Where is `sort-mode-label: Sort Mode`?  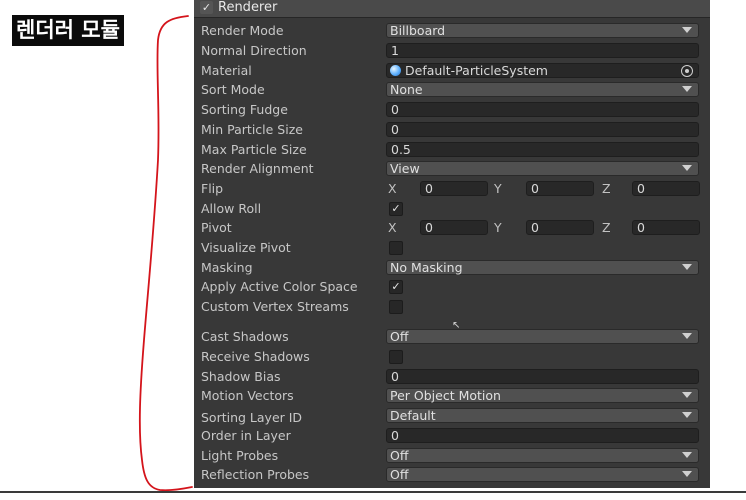
sort-mode-label: Sort Mode is located at coordinates (233, 89).